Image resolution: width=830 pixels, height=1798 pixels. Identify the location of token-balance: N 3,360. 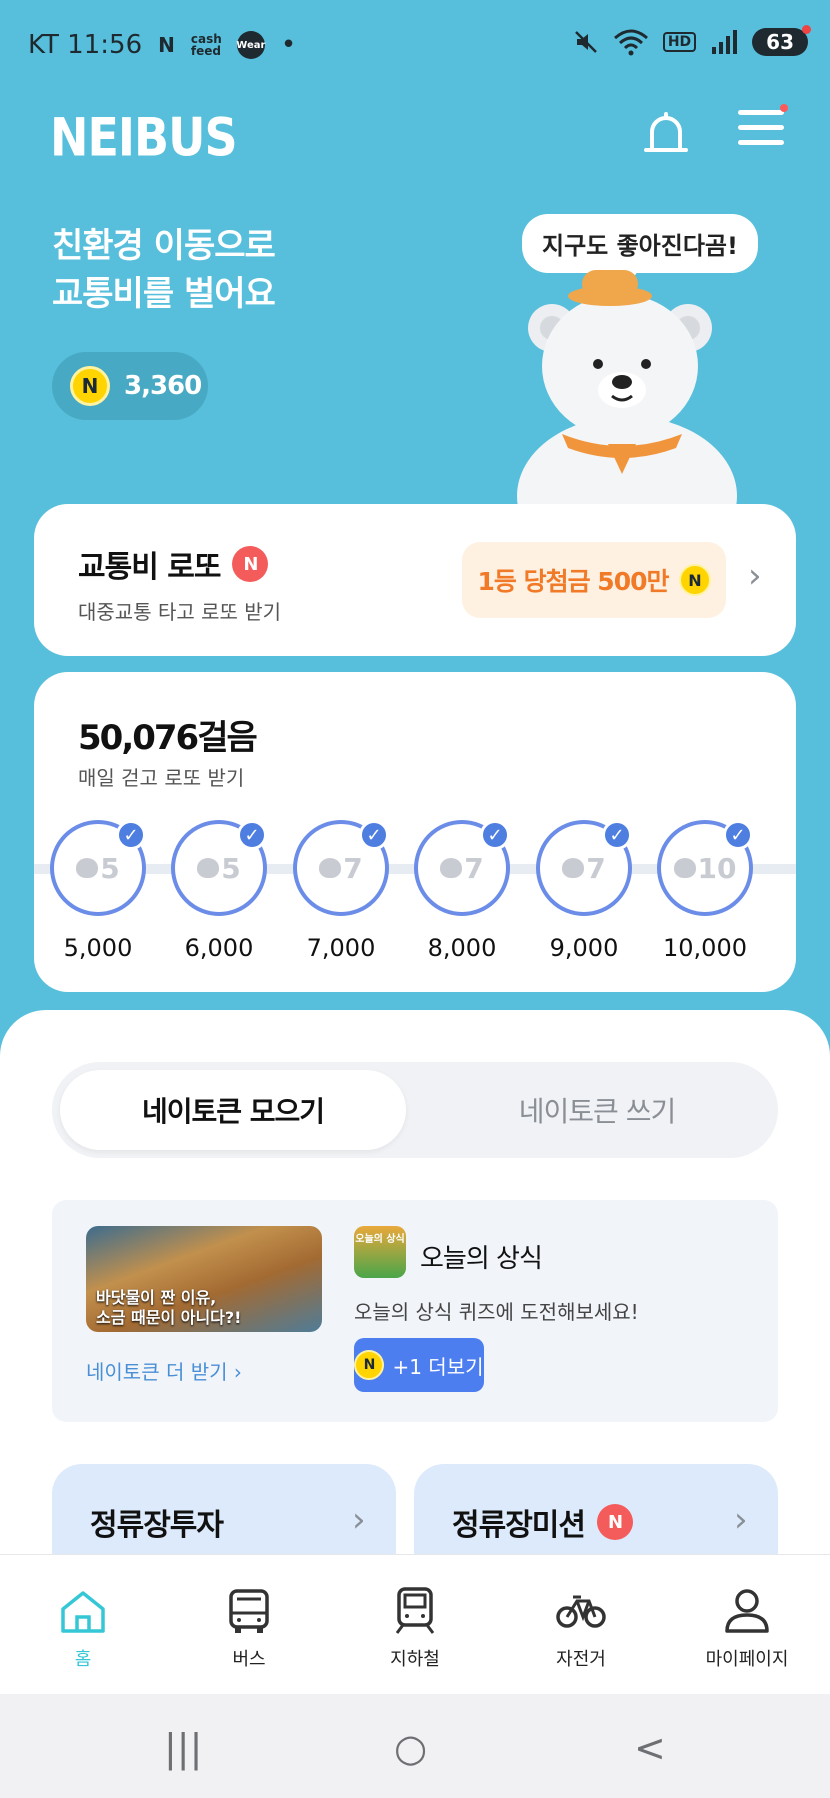
(130, 386).